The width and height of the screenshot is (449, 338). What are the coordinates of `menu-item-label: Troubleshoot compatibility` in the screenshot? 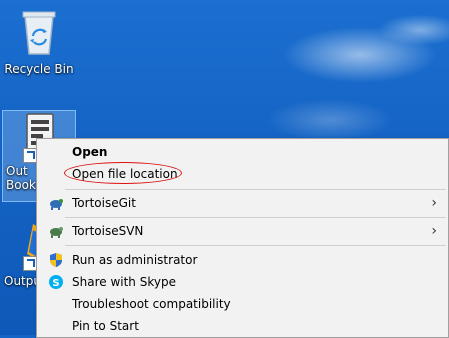 It's located at (151, 304).